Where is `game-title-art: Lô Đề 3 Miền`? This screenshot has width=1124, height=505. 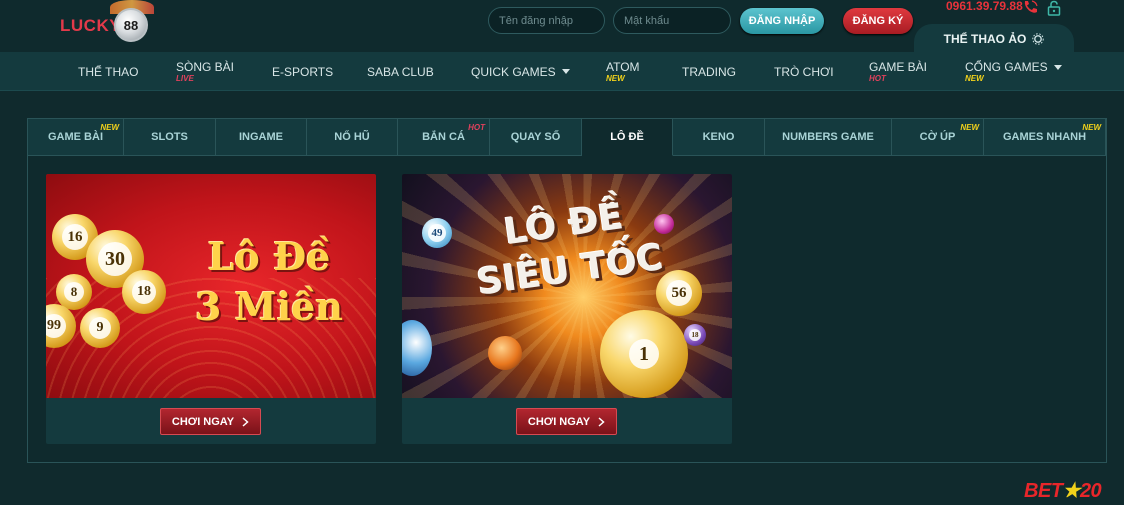
game-title-art: Lô Đề 3 Miền is located at coordinates (269, 282).